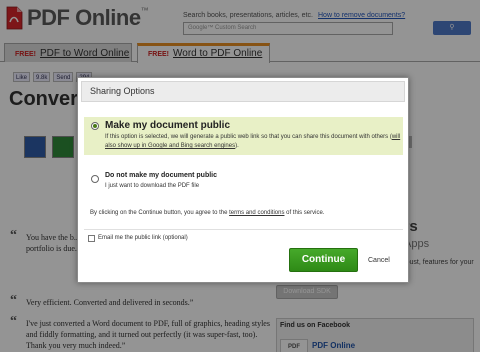 This screenshot has height=352, width=480. What do you see at coordinates (152, 186) in the screenshot?
I see `private-option-description: I just want to download the PDF file` at bounding box center [152, 186].